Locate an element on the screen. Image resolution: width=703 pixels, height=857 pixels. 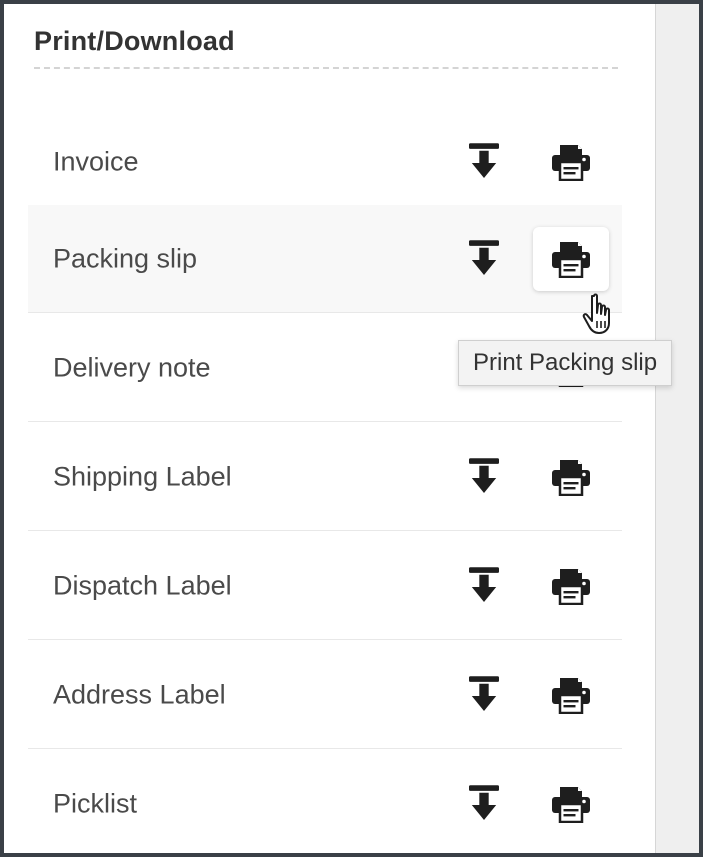
print-tooltip: Print Packing slip is located at coordinates (565, 363).